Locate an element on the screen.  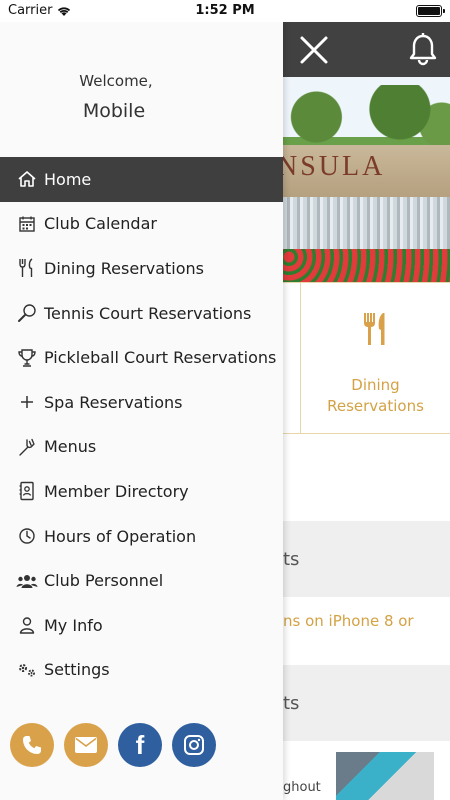
phone-icon is located at coordinates (32, 745).